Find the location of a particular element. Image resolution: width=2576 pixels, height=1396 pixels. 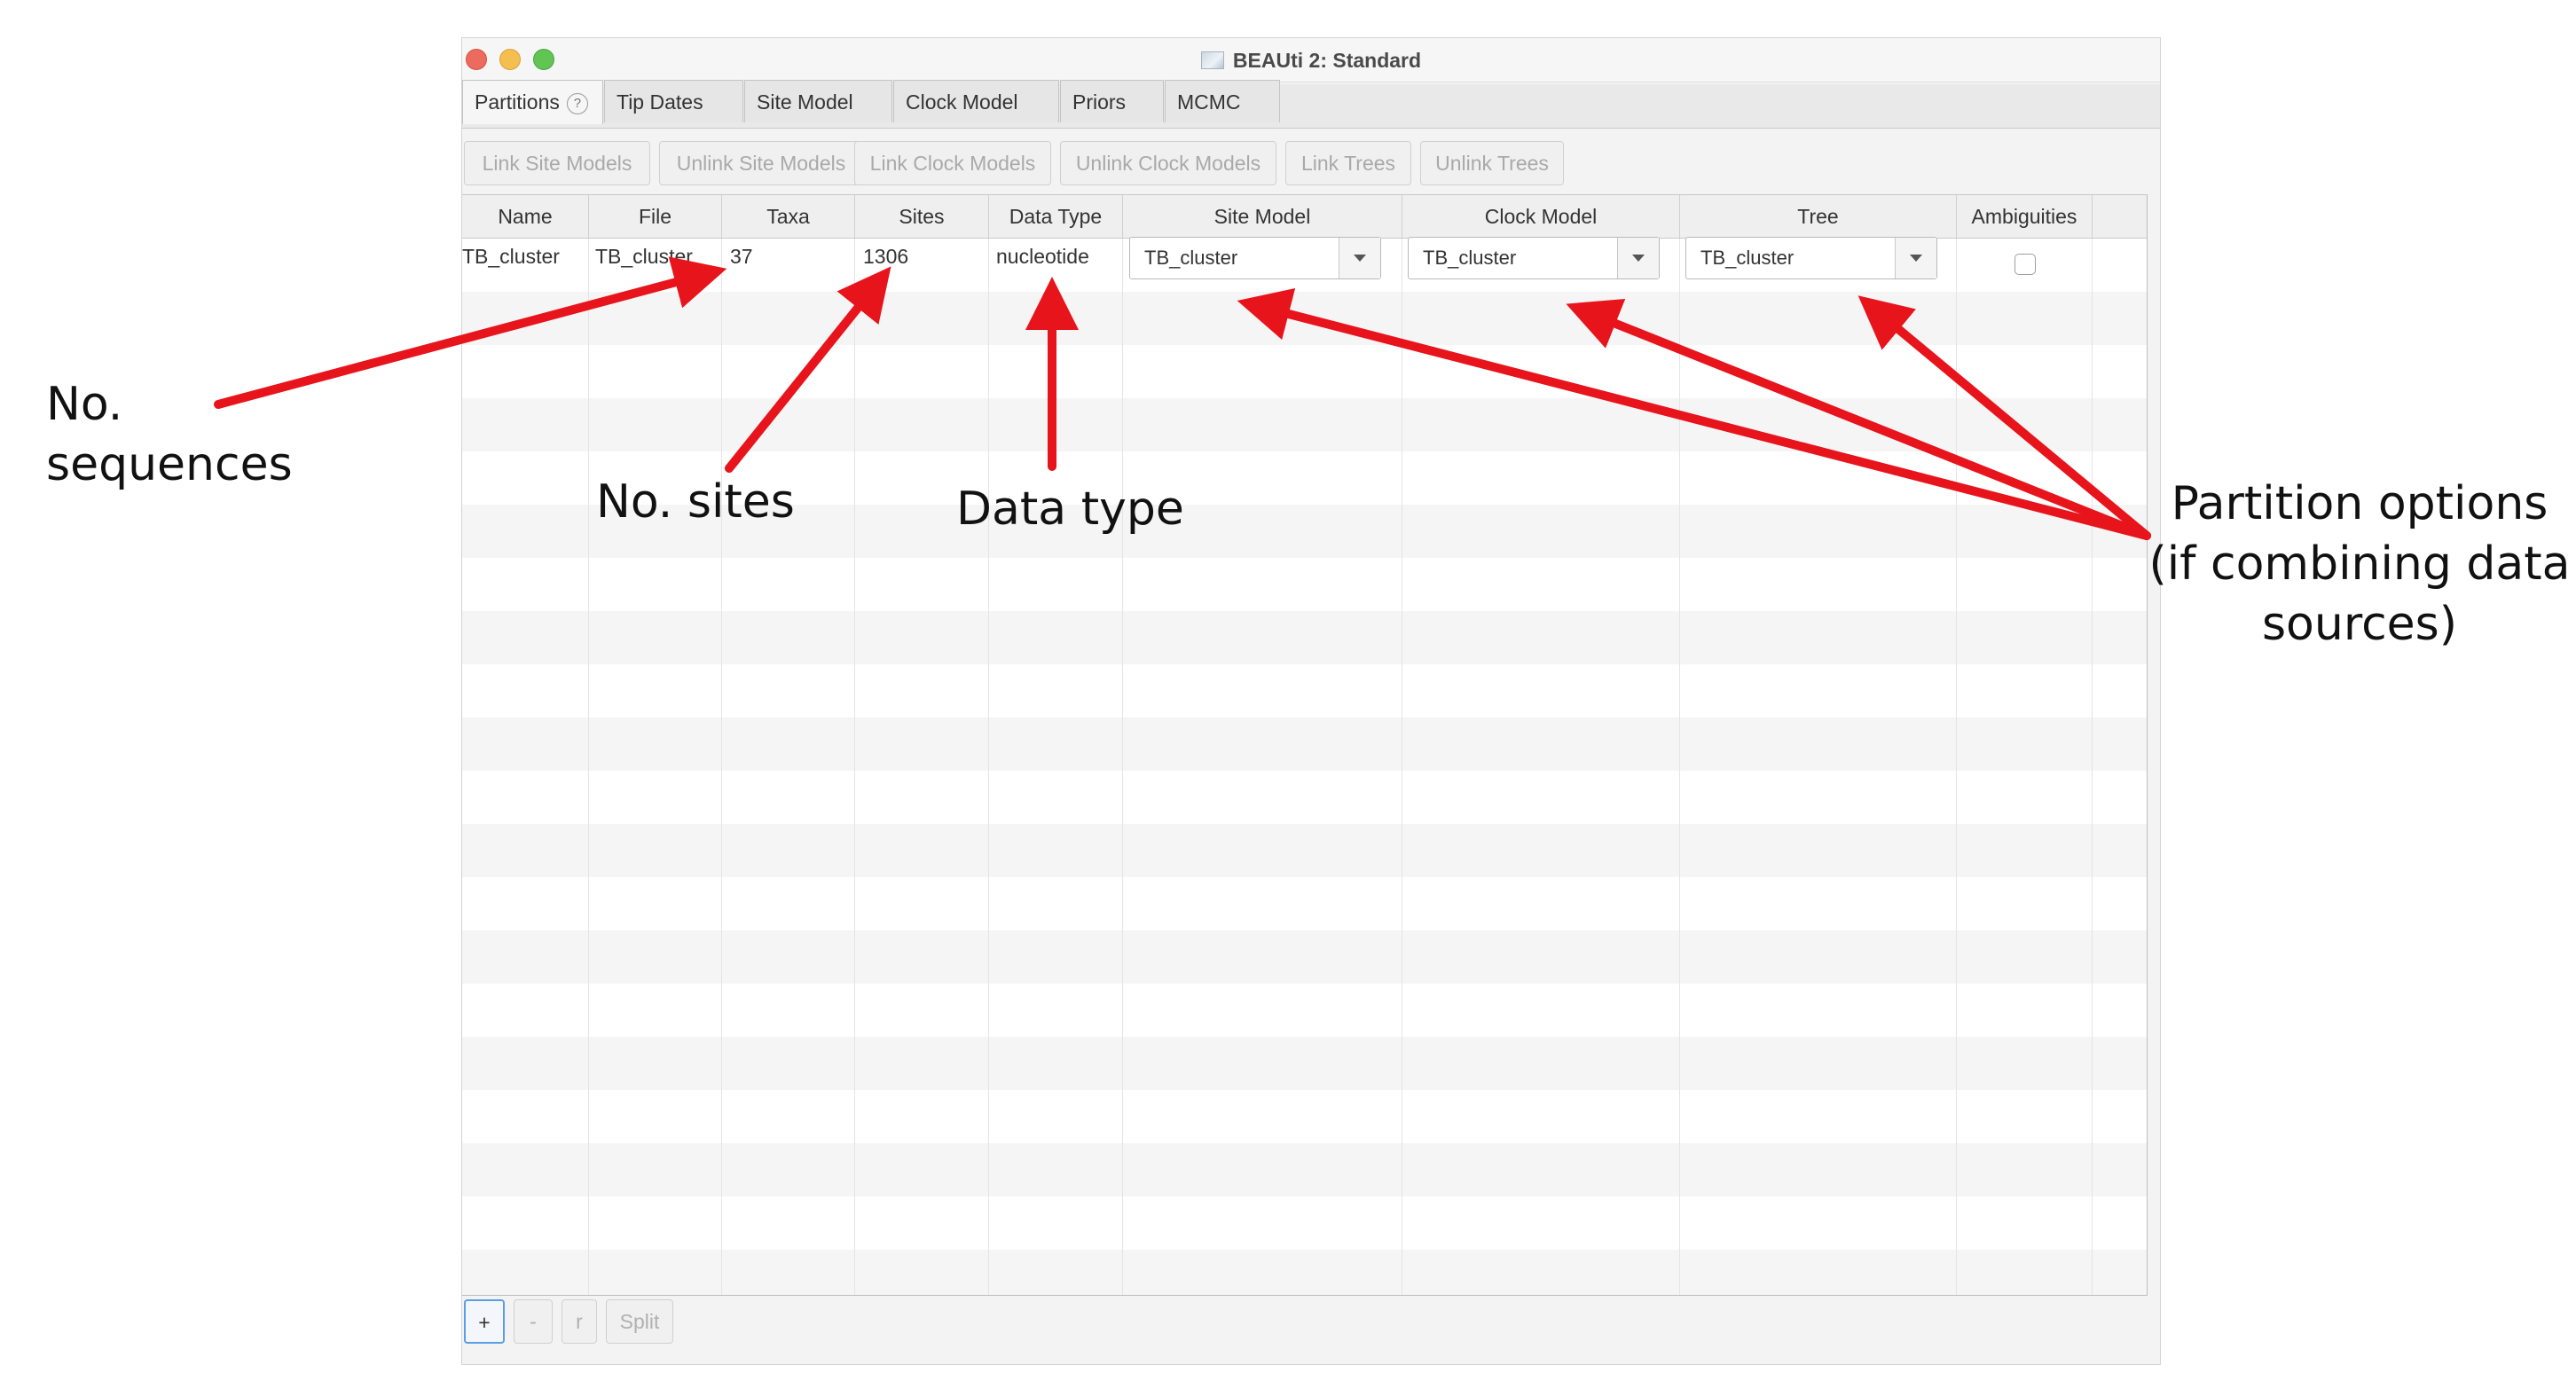

arrow-sites is located at coordinates (808, 370).